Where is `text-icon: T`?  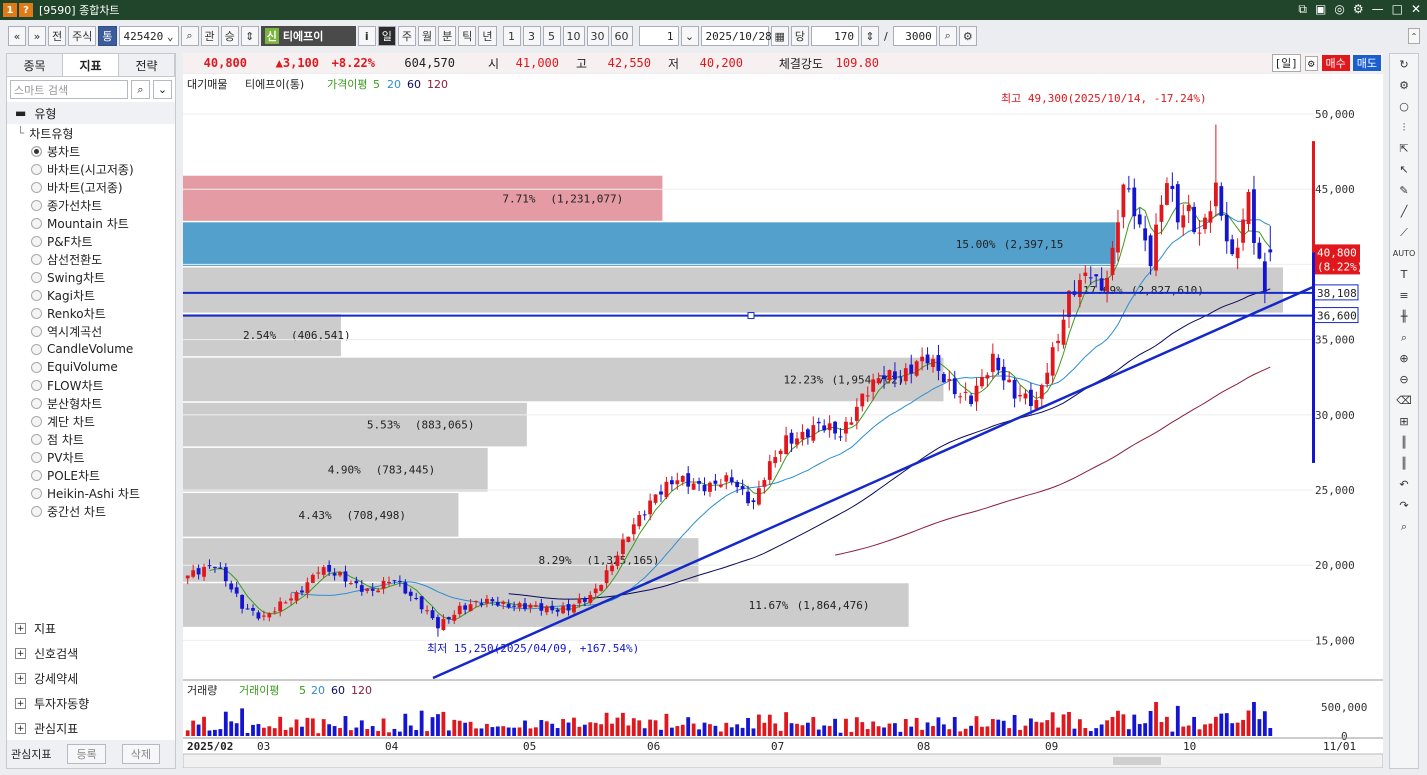
text-icon: T is located at coordinates (1404, 274).